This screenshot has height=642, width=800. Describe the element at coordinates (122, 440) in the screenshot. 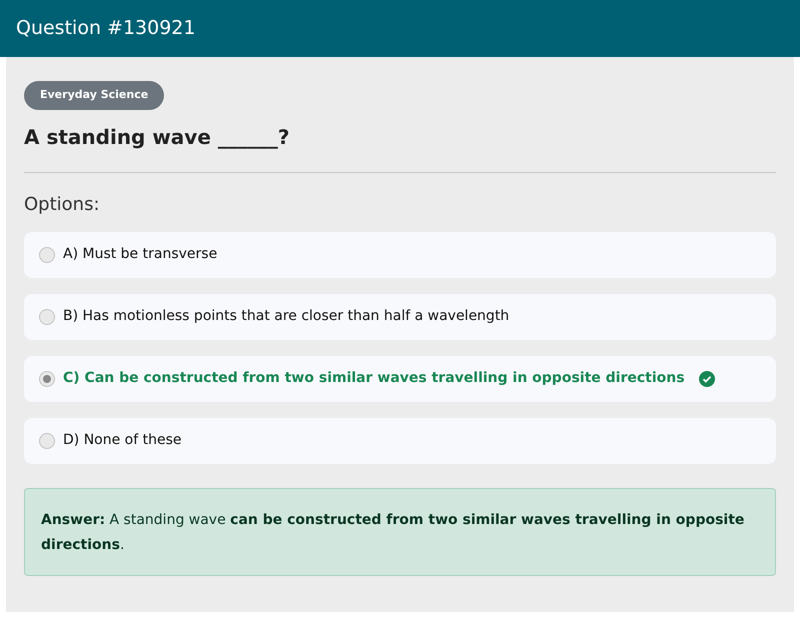

I see `option-text: D) None of these` at that location.